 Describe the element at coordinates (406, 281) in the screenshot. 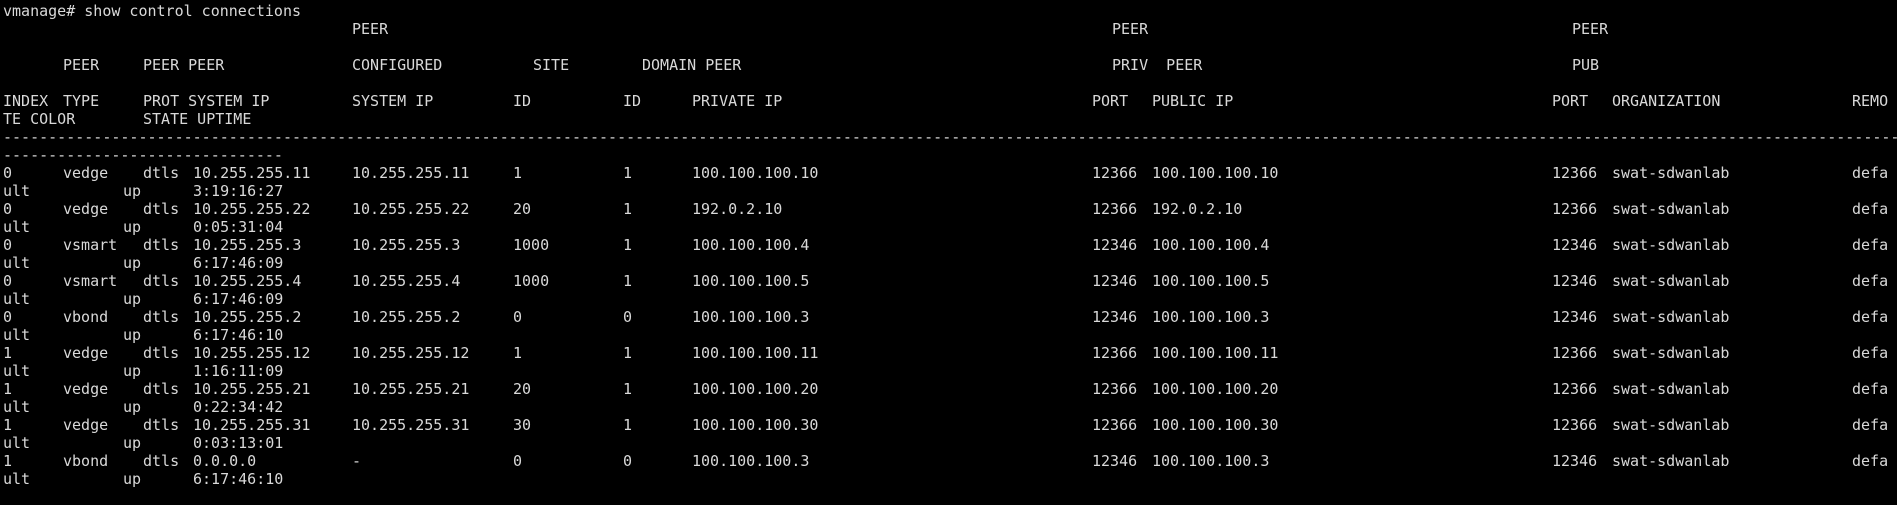

I see `cell-configured-system-ip: 10.255.255.4` at that location.